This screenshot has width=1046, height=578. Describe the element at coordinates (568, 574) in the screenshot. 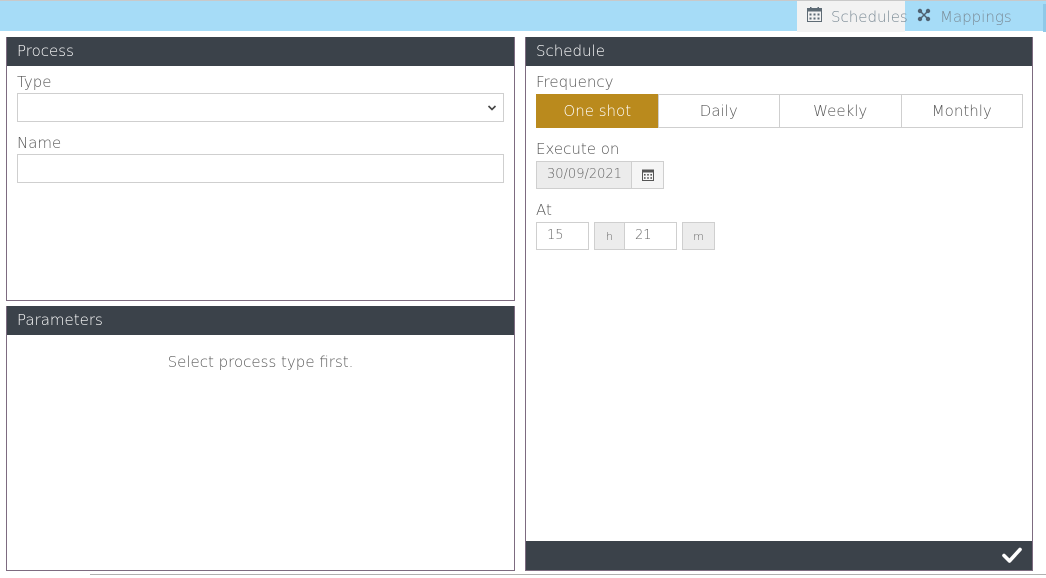

I see `bottom-divider` at that location.